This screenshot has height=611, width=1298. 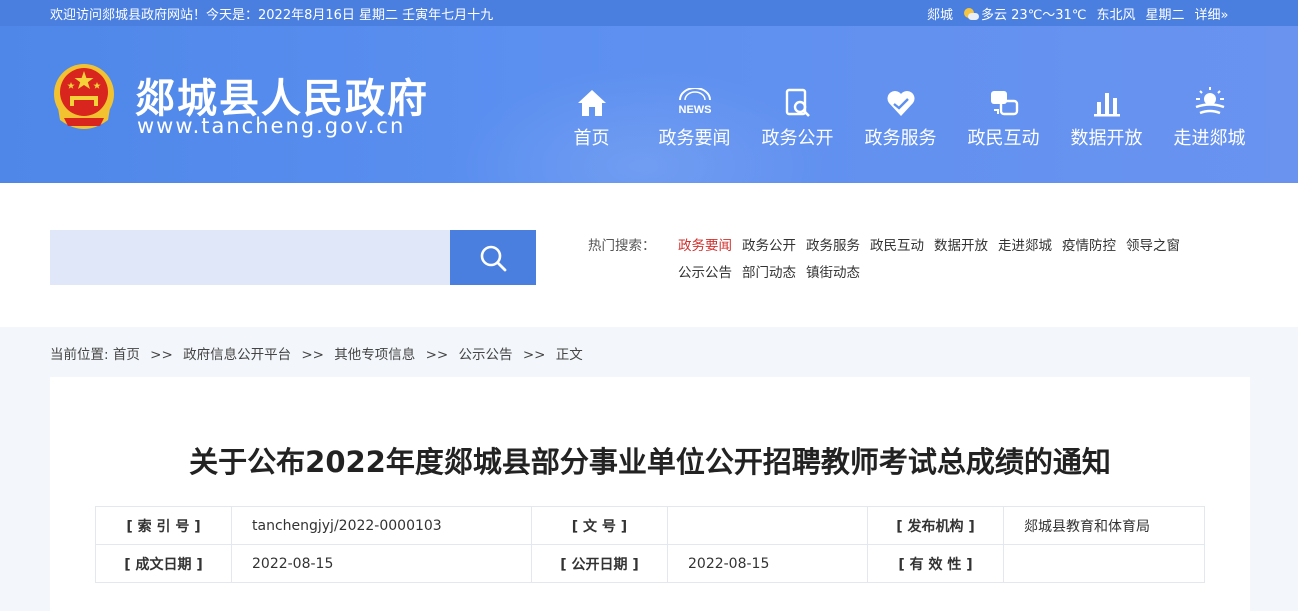 I want to click on site-url: www.tancheng.gov.cn, so click(x=271, y=126).